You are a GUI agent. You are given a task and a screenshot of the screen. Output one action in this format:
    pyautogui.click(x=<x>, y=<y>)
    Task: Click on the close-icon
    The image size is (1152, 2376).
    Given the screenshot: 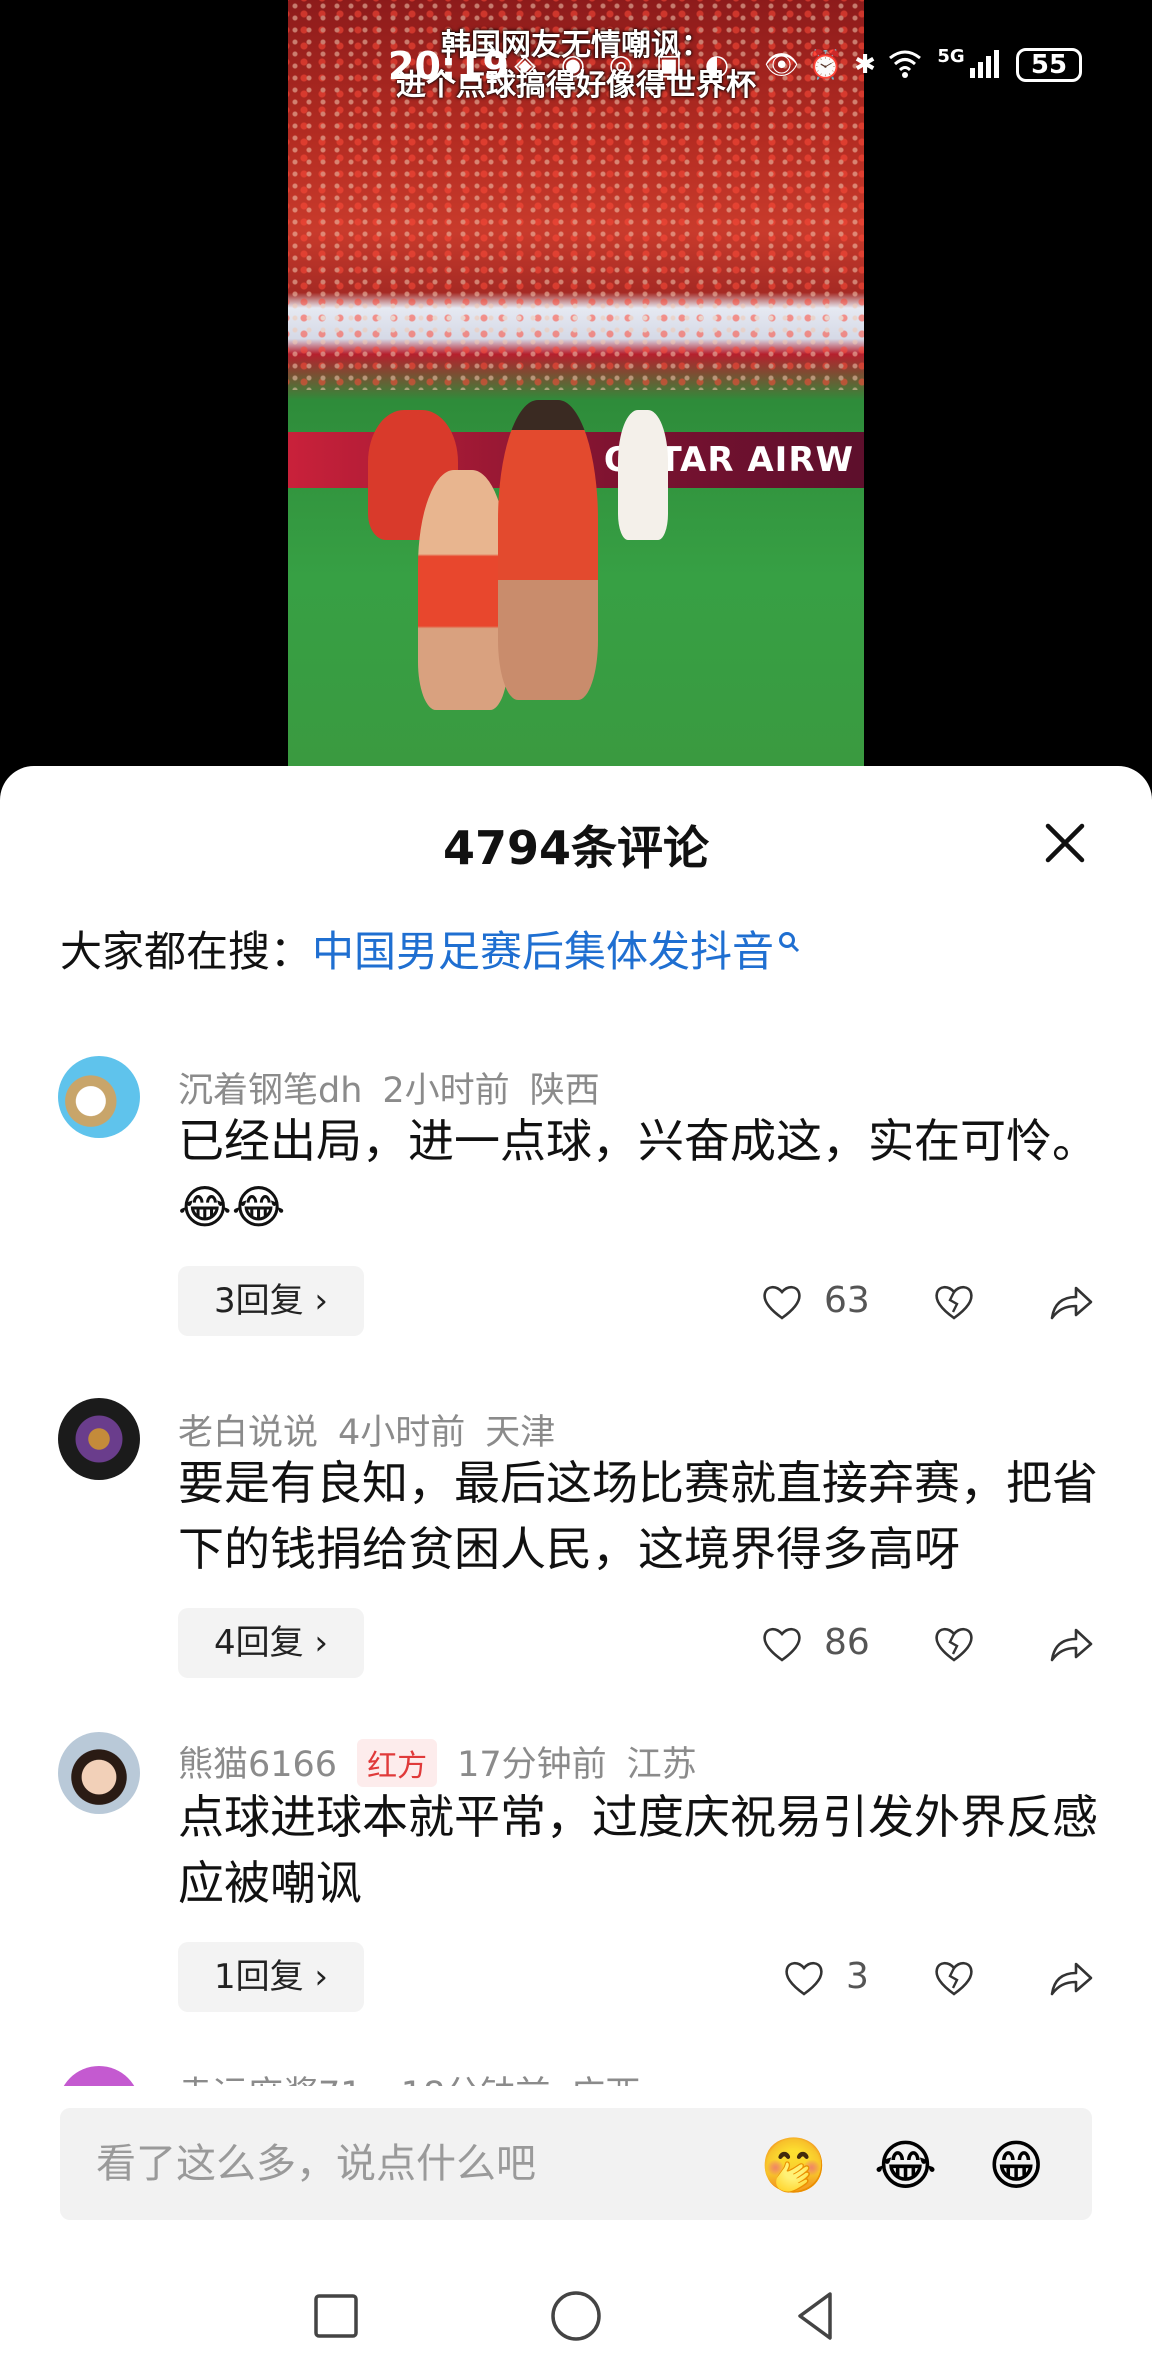 What is the action you would take?
    pyautogui.click(x=1065, y=843)
    